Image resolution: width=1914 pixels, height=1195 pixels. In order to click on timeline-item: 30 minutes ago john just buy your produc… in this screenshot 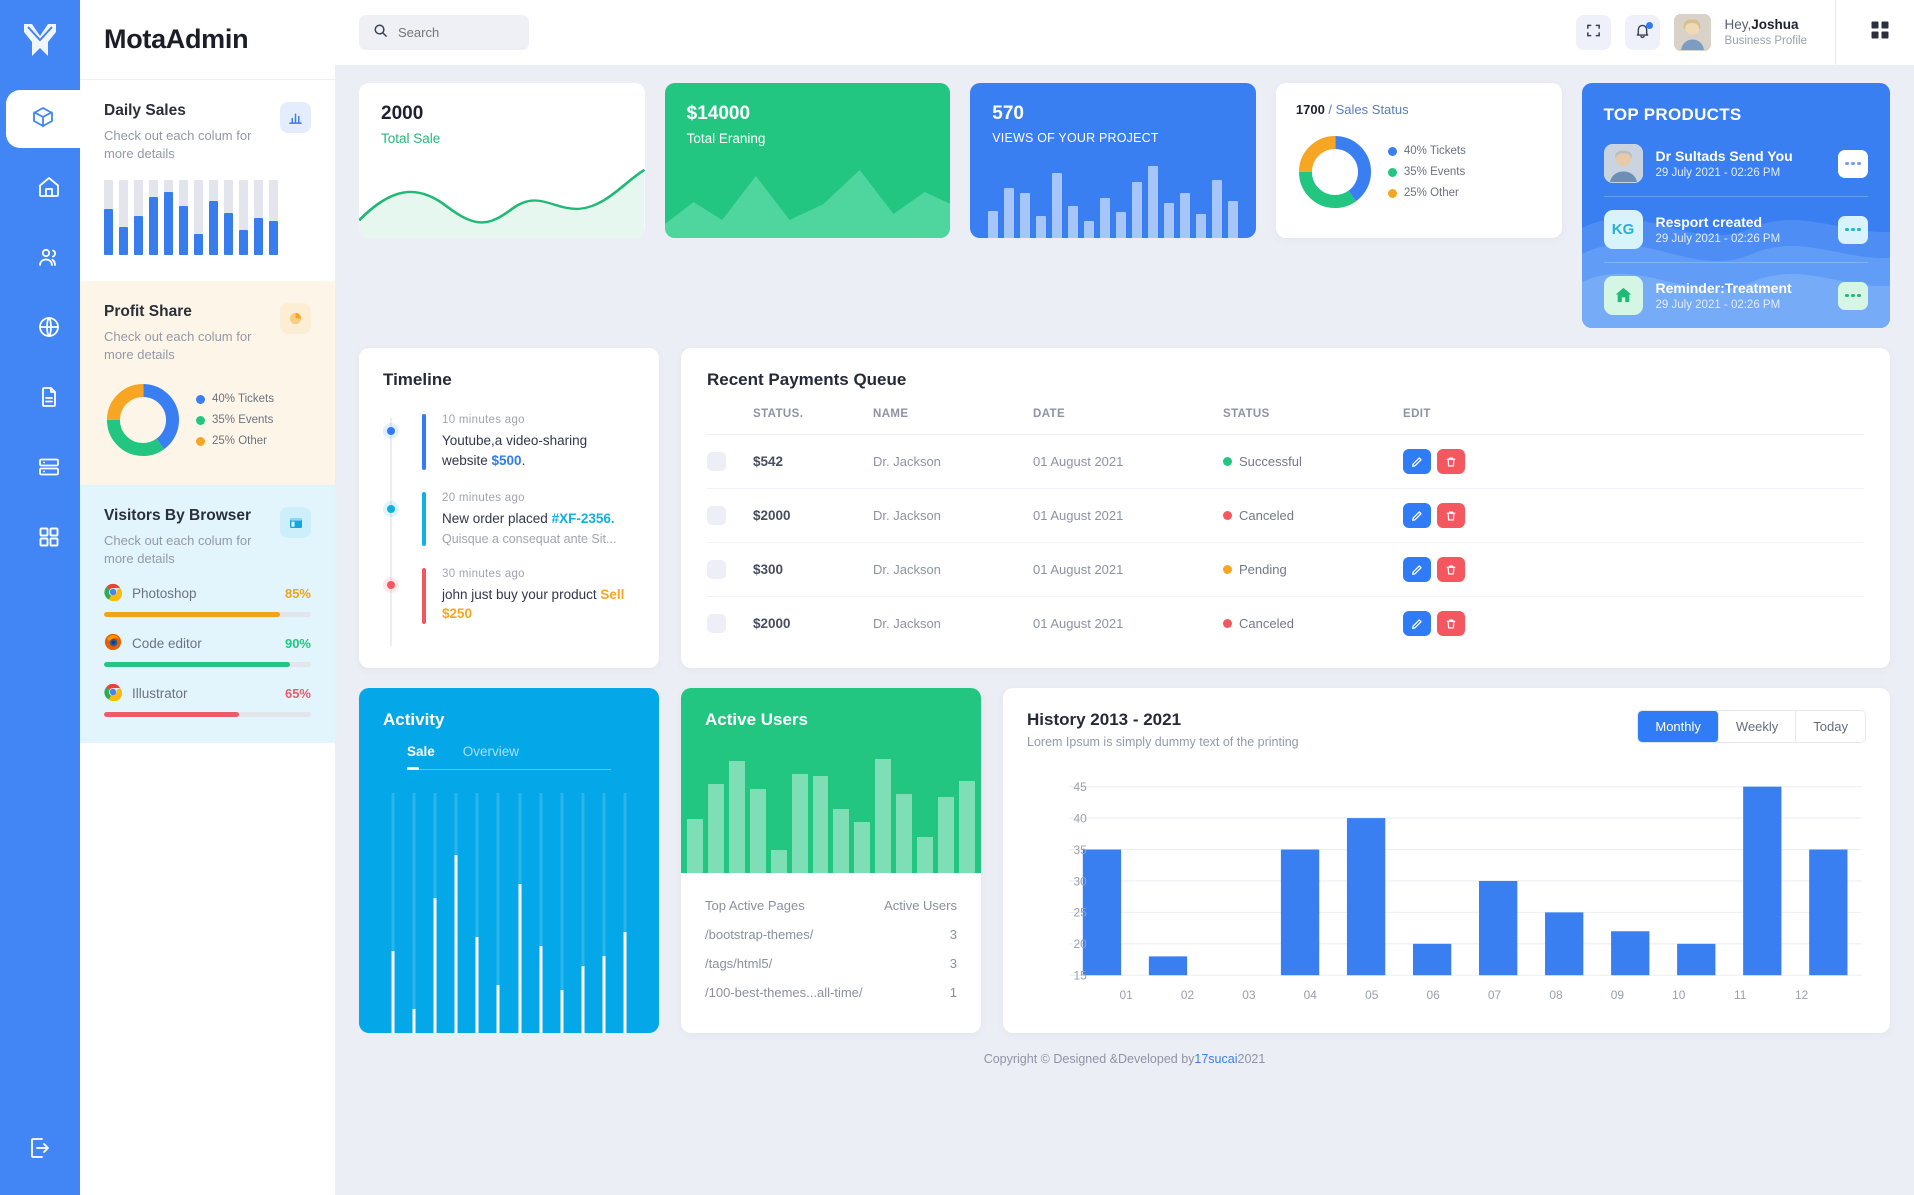, I will do `click(509, 606)`.